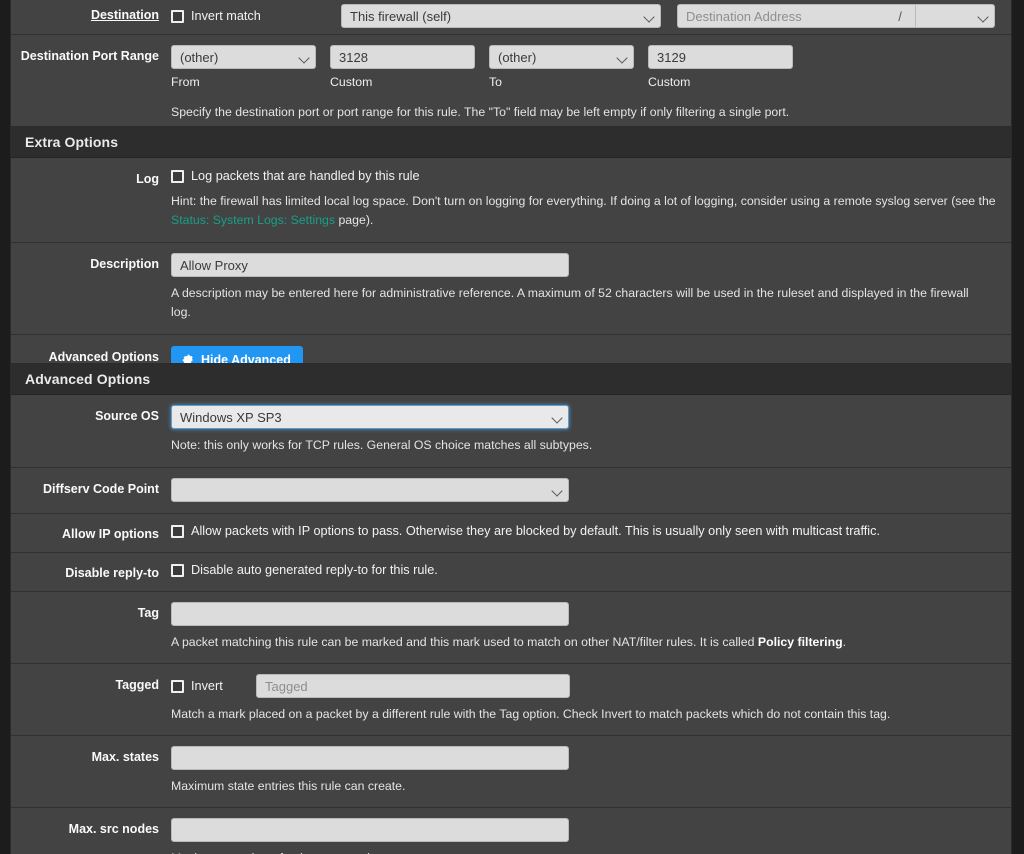 The image size is (1024, 854). I want to click on source-os-label: Source OS, so click(127, 416).